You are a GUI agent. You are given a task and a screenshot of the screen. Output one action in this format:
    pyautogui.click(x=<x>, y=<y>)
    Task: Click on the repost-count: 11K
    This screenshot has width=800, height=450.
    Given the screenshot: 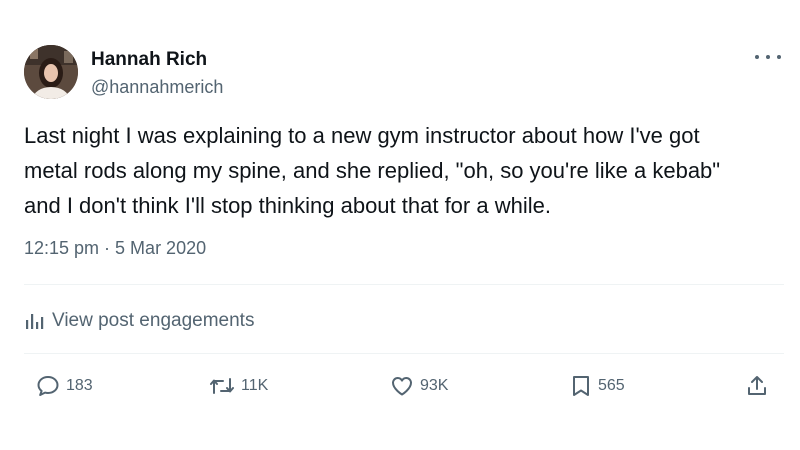 What is the action you would take?
    pyautogui.click(x=255, y=385)
    